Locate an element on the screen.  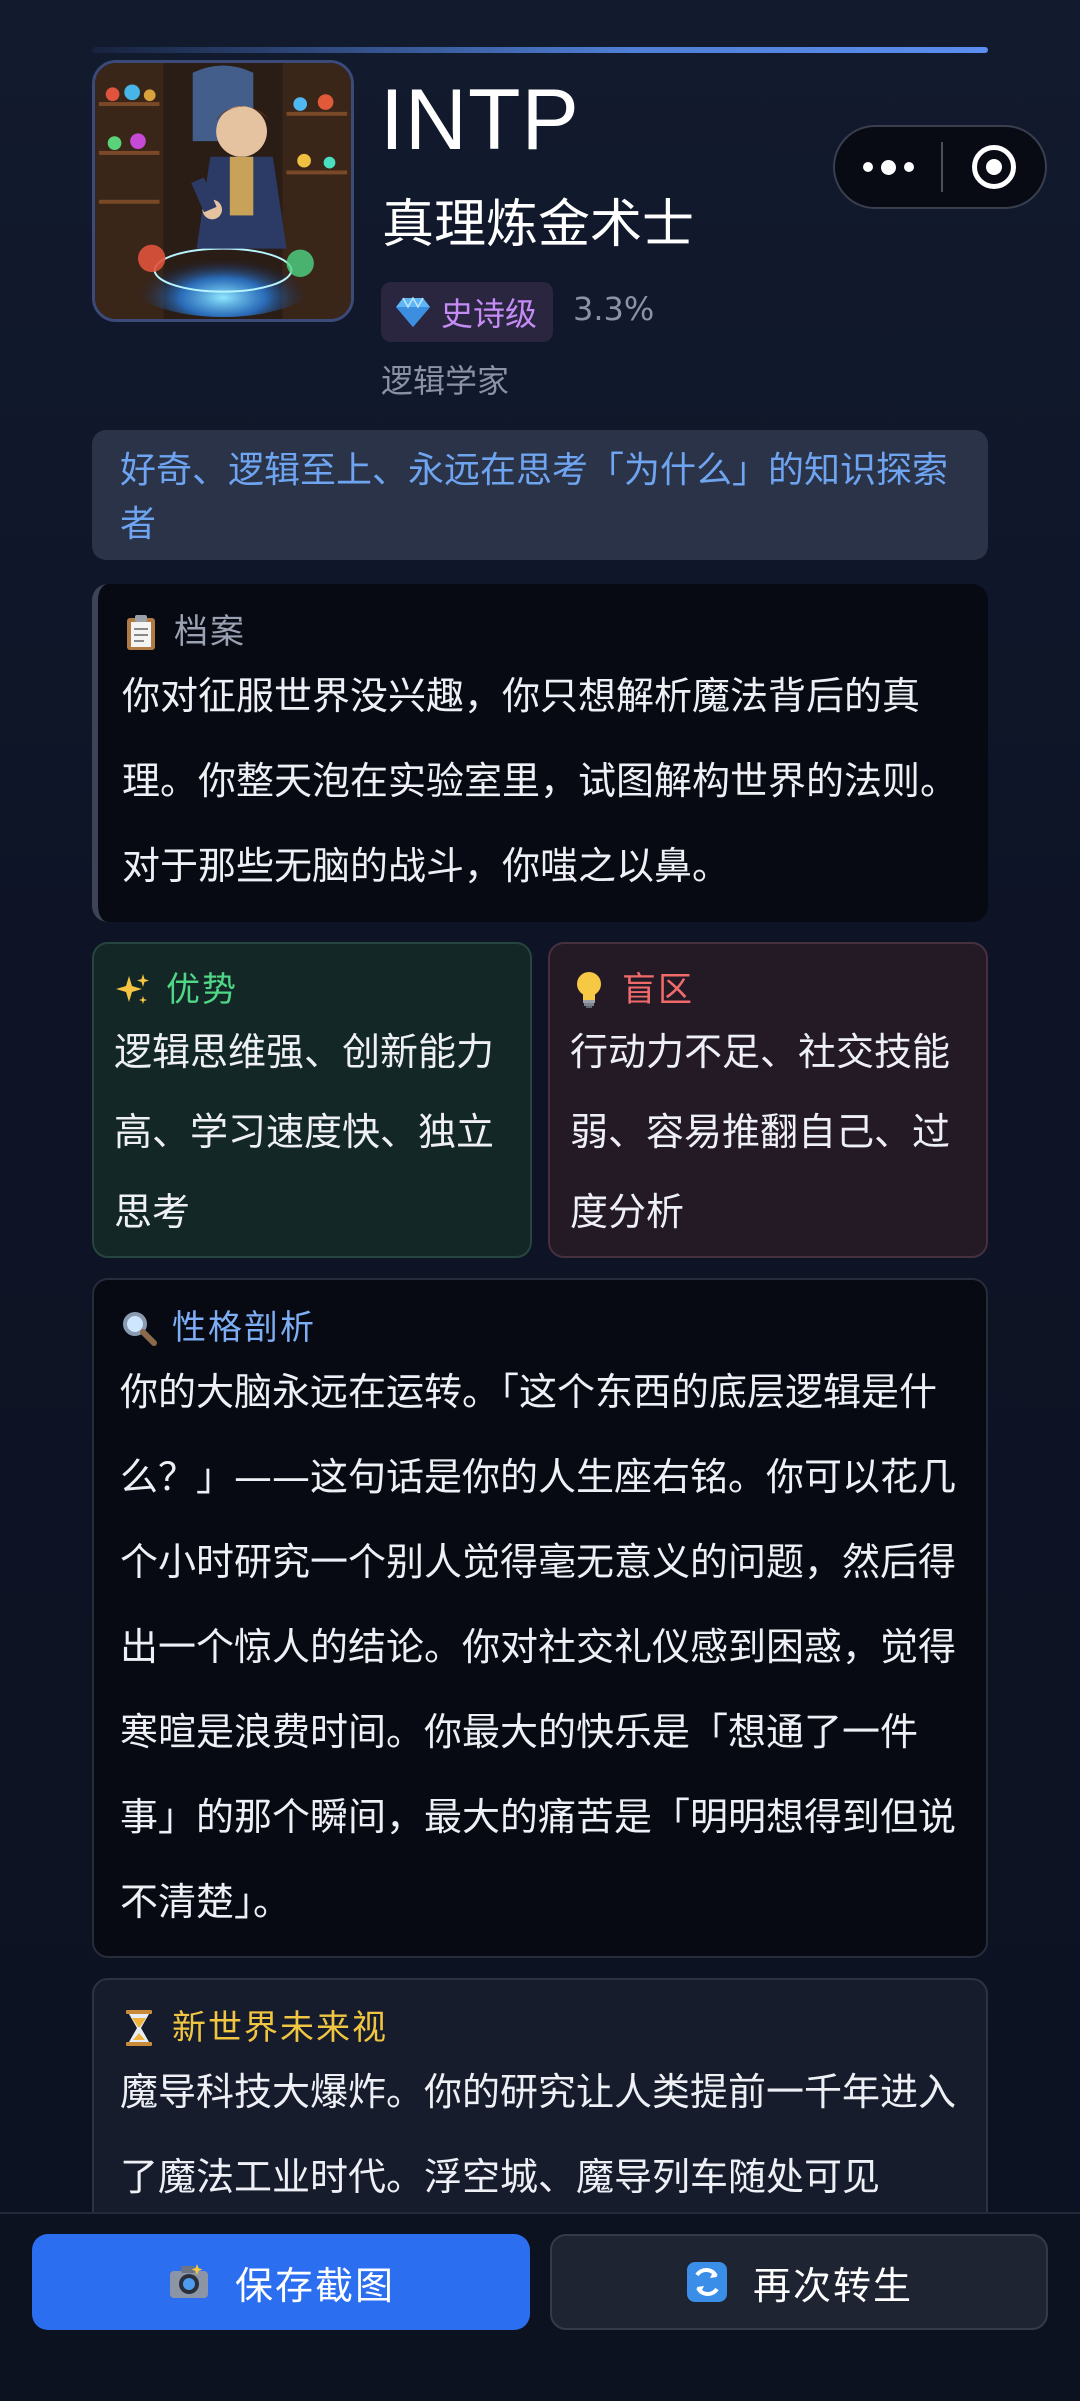
type-subtitle: 逻辑学家 is located at coordinates (445, 381).